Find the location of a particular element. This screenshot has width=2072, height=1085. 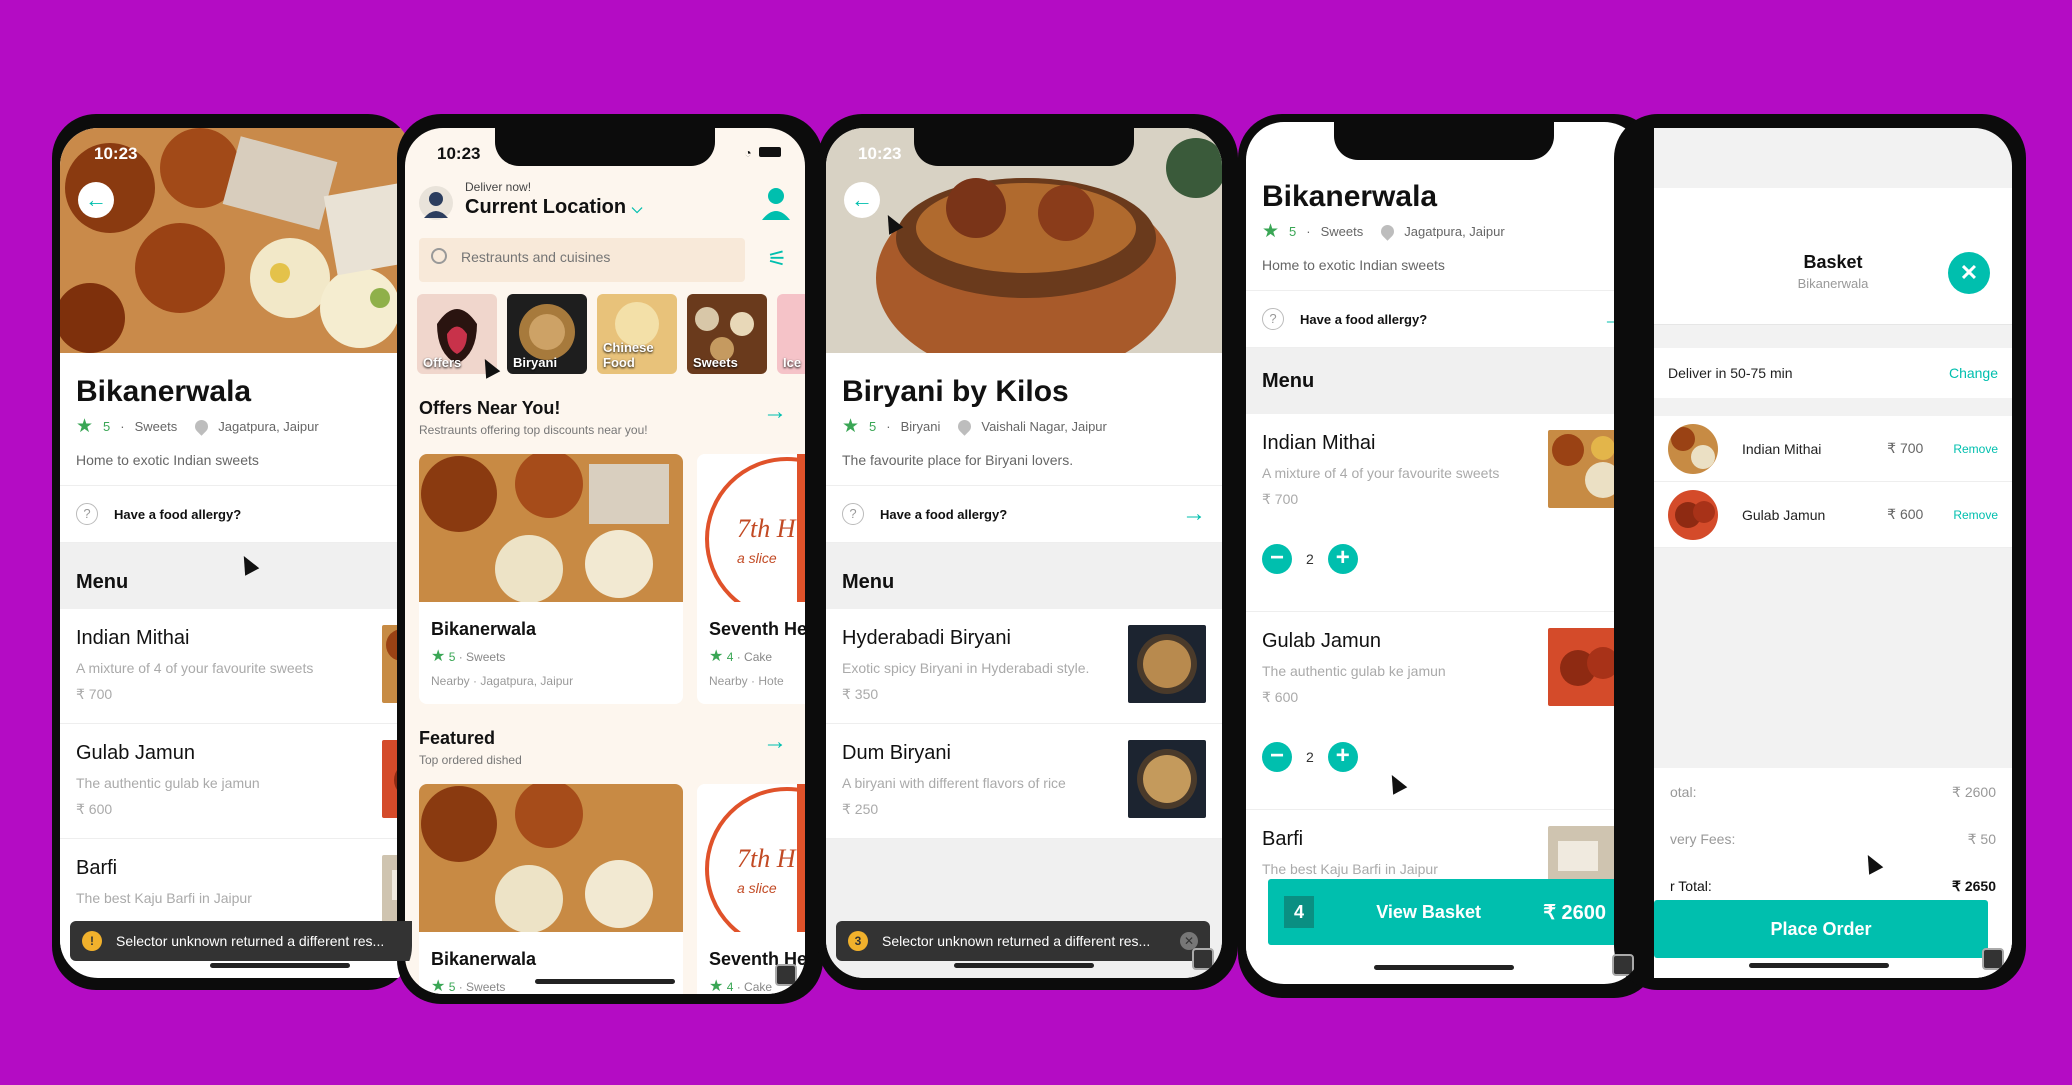

category-tile: Ice is located at coordinates (791, 334).